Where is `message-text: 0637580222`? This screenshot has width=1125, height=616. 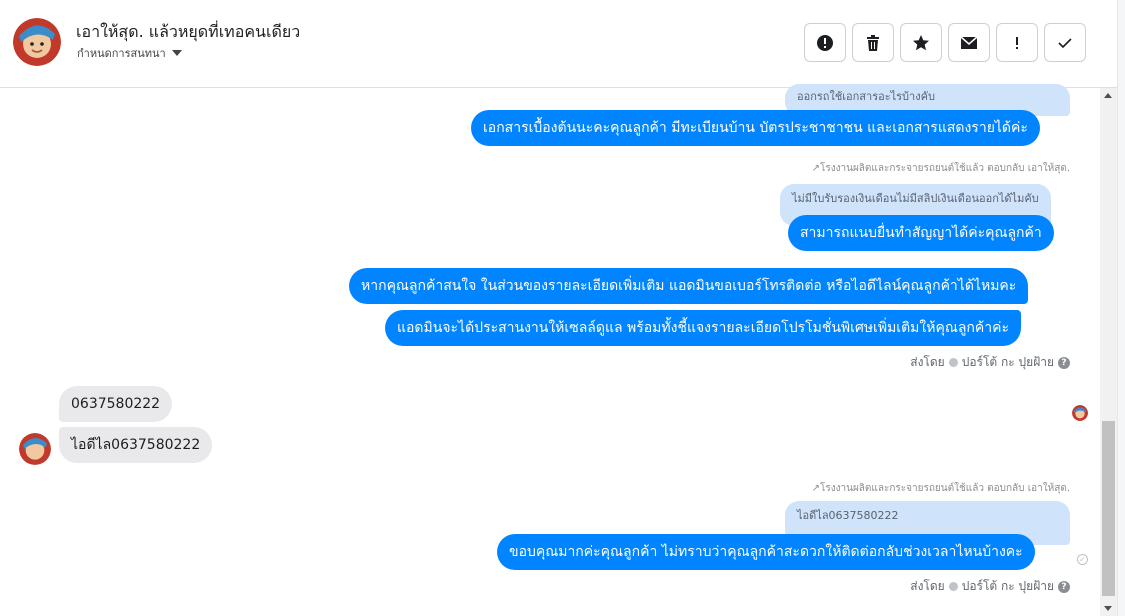 message-text: 0637580222 is located at coordinates (116, 404).